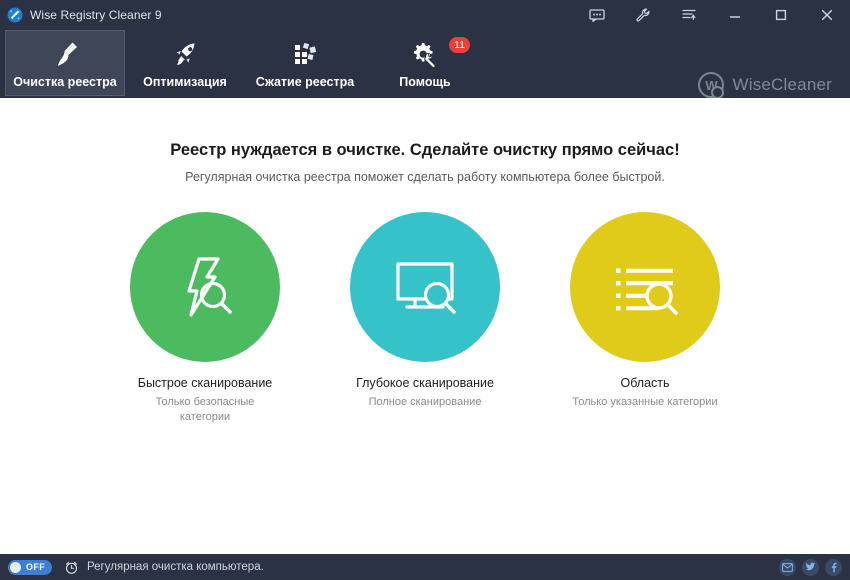  I want to click on quick-scan-circle, so click(205, 287).